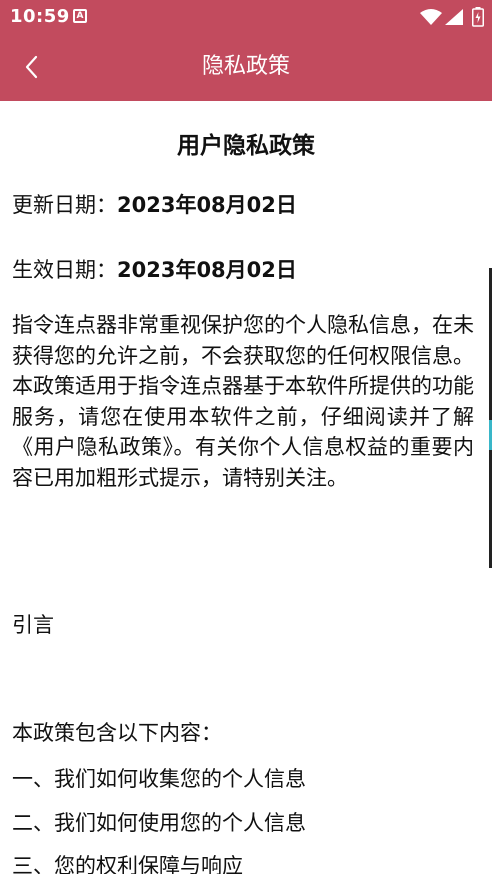 The height and width of the screenshot is (874, 492). Describe the element at coordinates (117, 733) in the screenshot. I see `contents-intro: 本政策包含以下内容：` at that location.